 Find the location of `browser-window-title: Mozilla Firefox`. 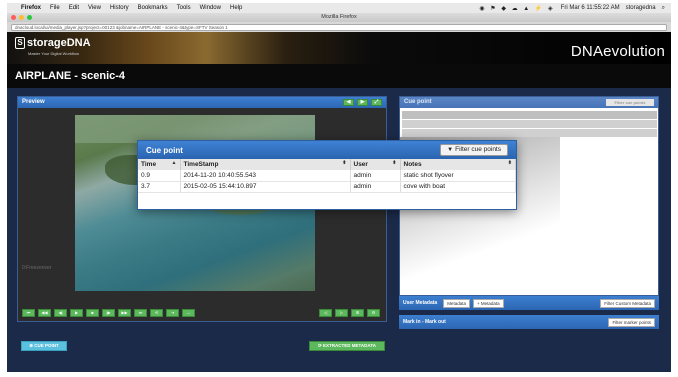

browser-window-title: Mozilla Firefox is located at coordinates (339, 17).